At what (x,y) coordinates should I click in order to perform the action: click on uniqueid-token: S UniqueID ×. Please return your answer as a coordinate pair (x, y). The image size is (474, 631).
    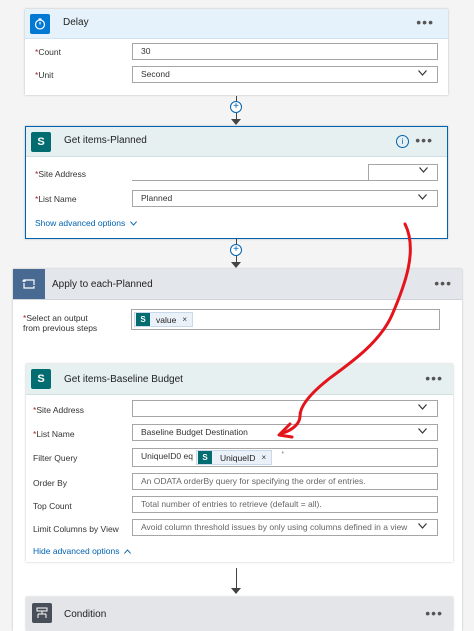
    Looking at the image, I should click on (234, 457).